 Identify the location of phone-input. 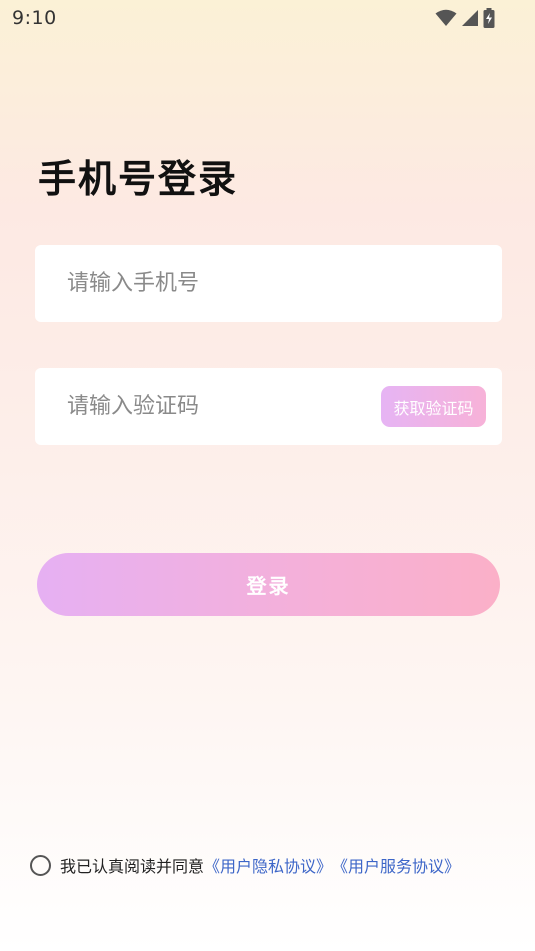
(227, 283).